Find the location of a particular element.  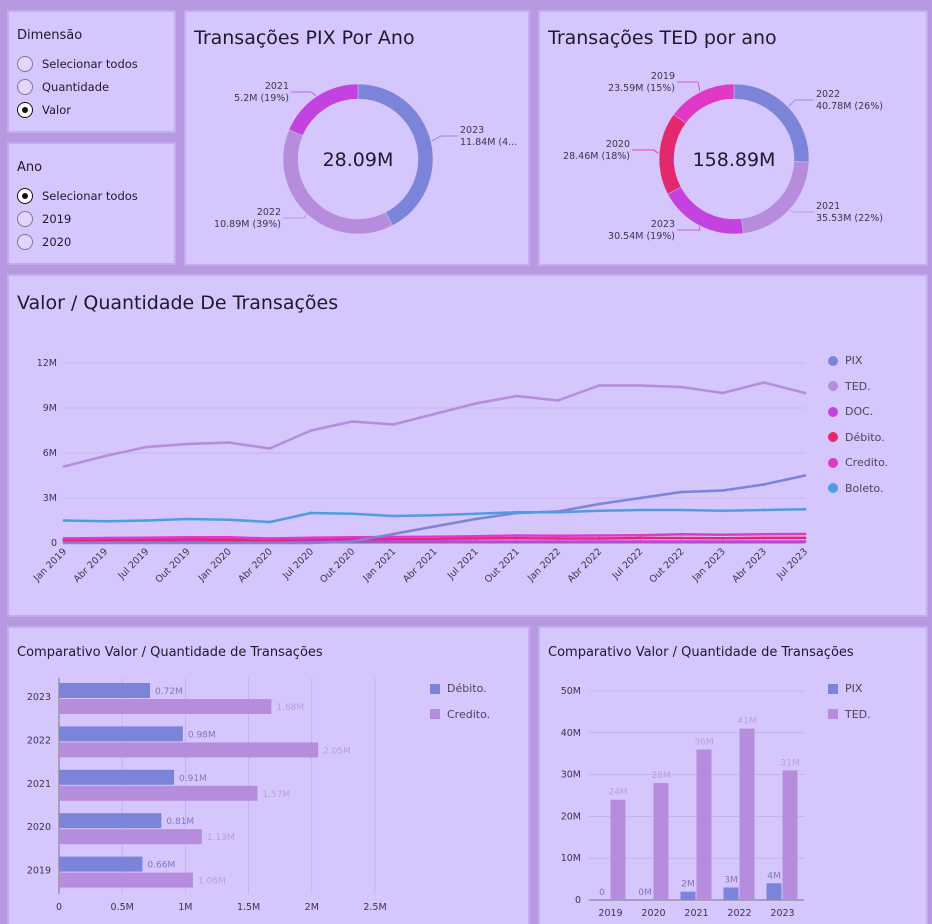

line-x-tick-label: Out 2022 is located at coordinates (666, 565).